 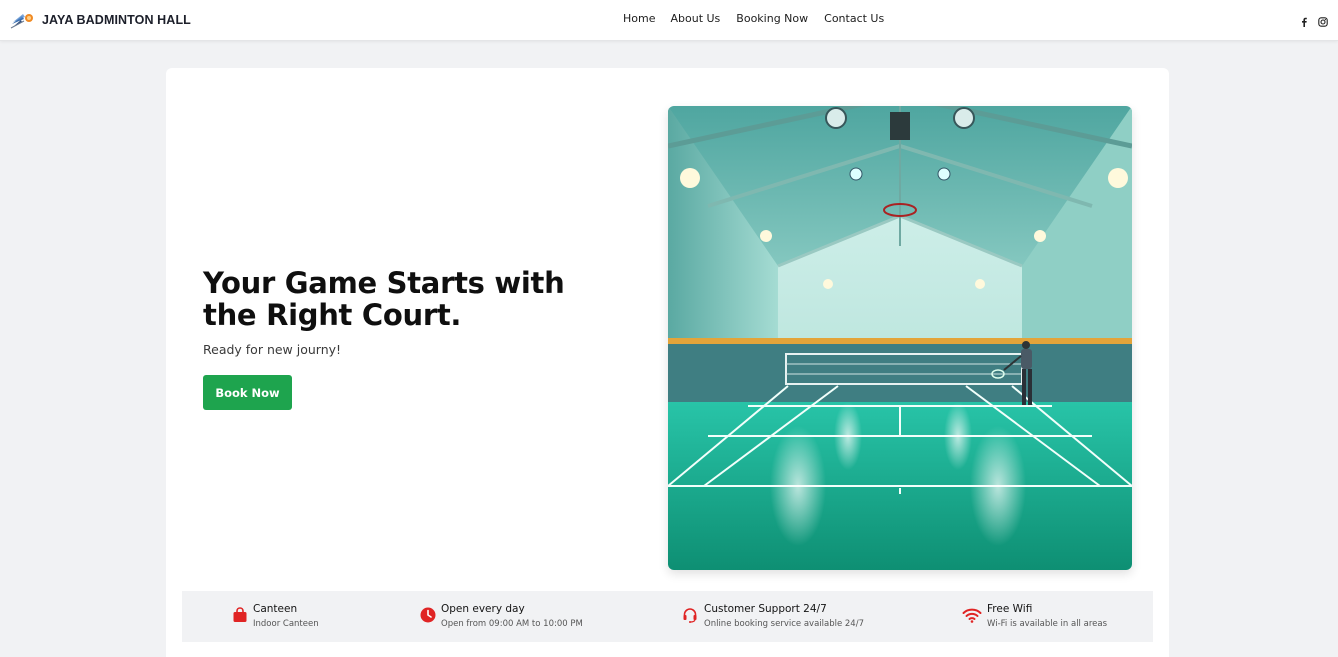 I want to click on clock-icon, so click(x=428, y=615).